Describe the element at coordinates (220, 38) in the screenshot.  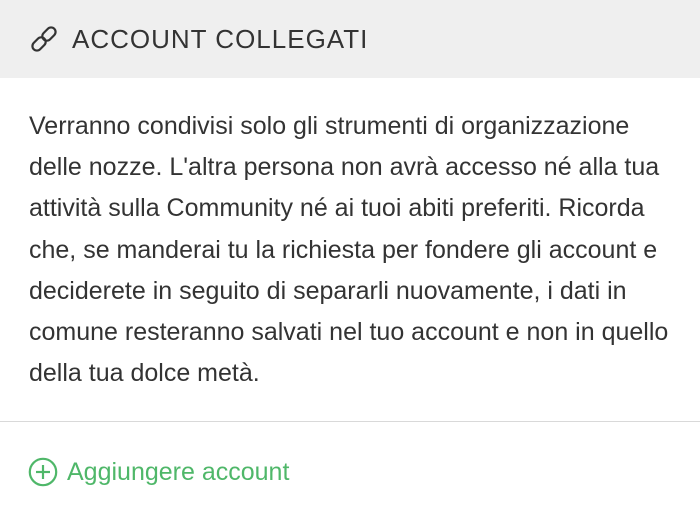
I see `section-title: ACCOUNT COLLEGATI` at that location.